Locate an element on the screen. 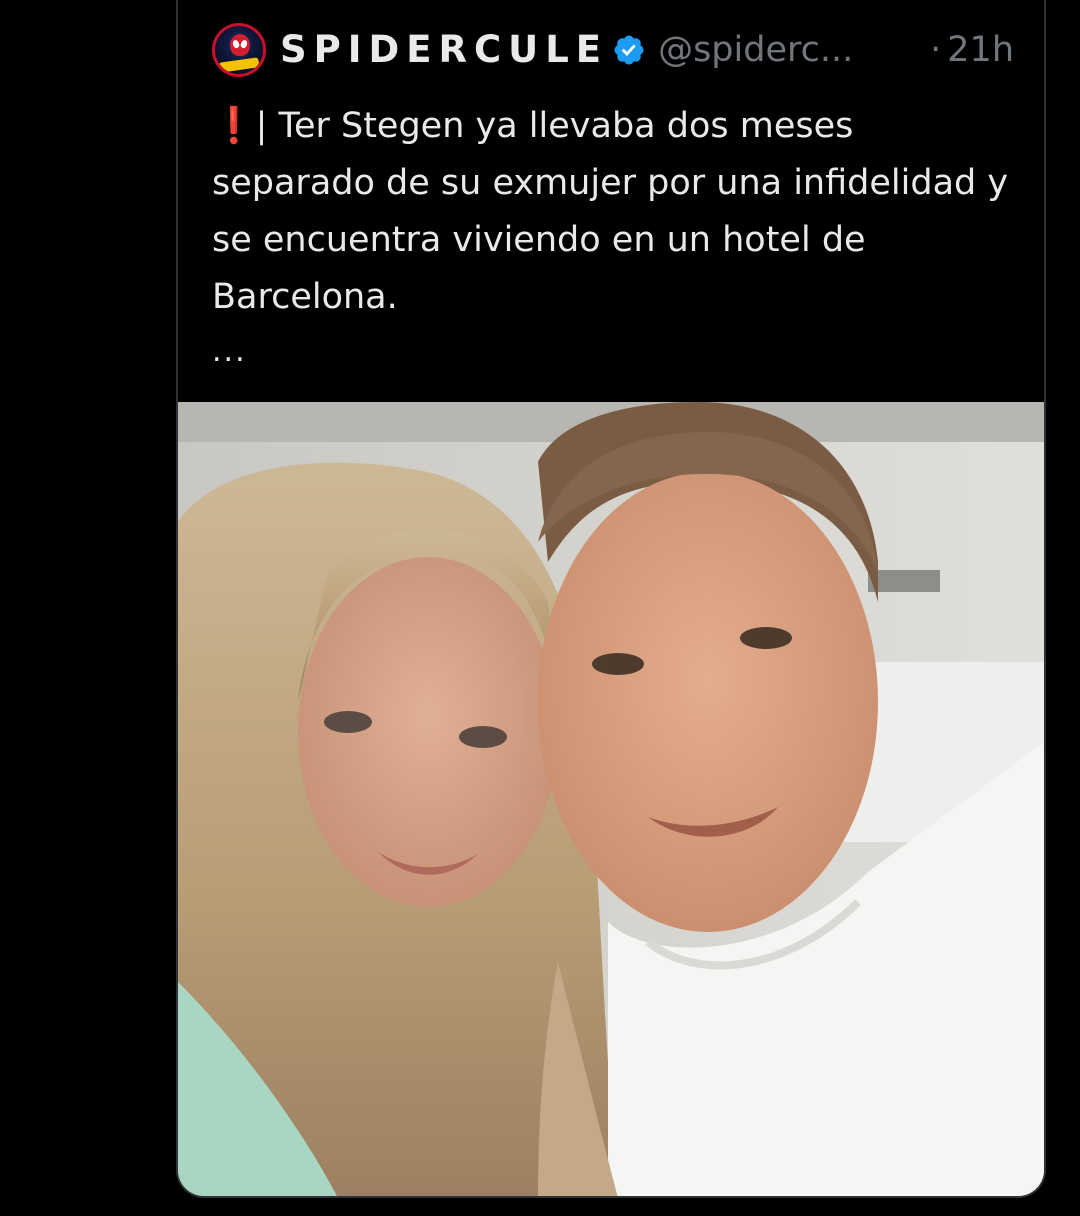 Image resolution: width=1080 pixels, height=1216 pixels. author-display-name: SPIDERCULE is located at coordinates (444, 50).